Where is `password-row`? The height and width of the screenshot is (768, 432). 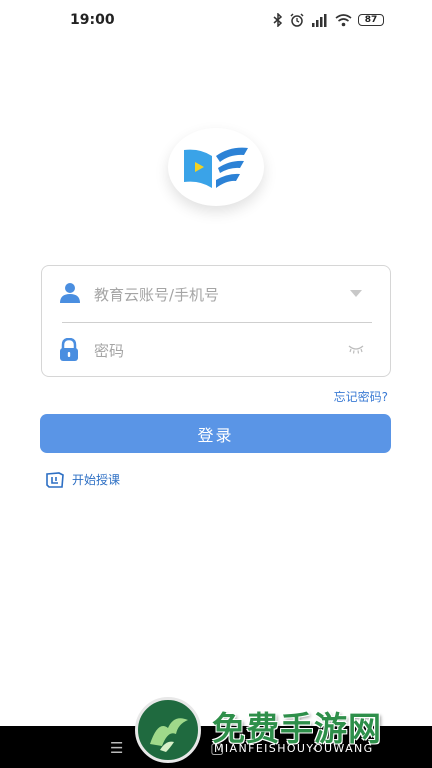 password-row is located at coordinates (216, 350).